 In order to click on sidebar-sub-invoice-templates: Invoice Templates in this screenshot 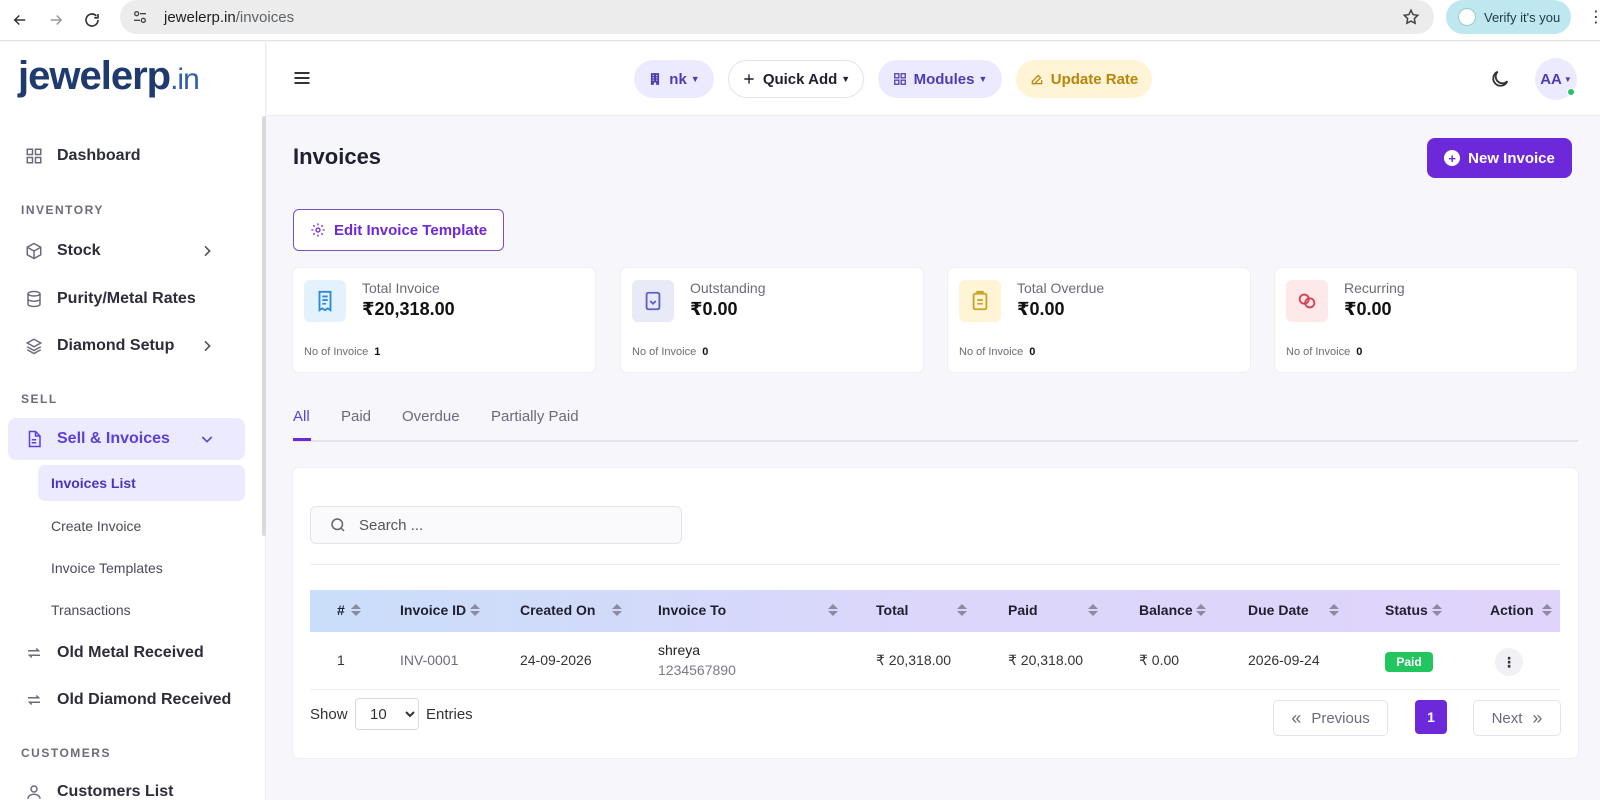, I will do `click(141, 568)`.